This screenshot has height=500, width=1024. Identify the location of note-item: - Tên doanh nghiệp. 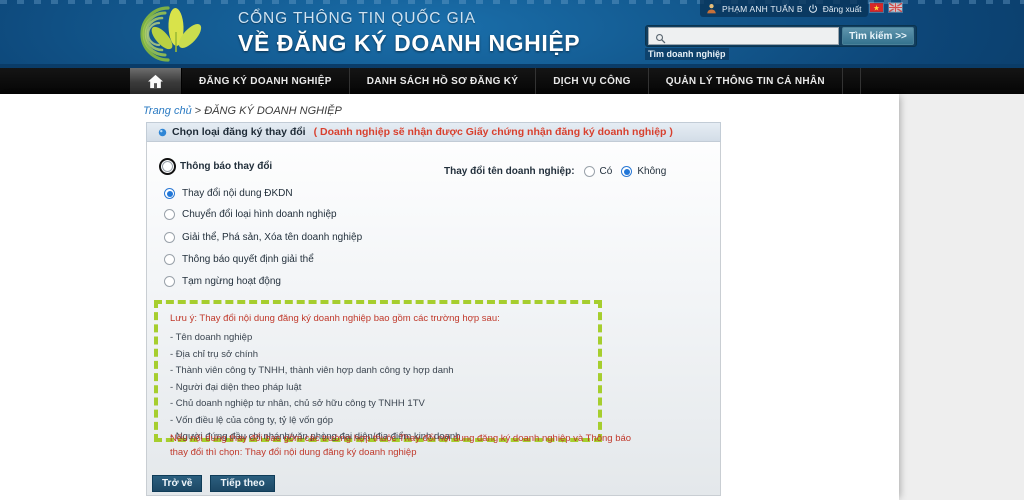
(211, 337).